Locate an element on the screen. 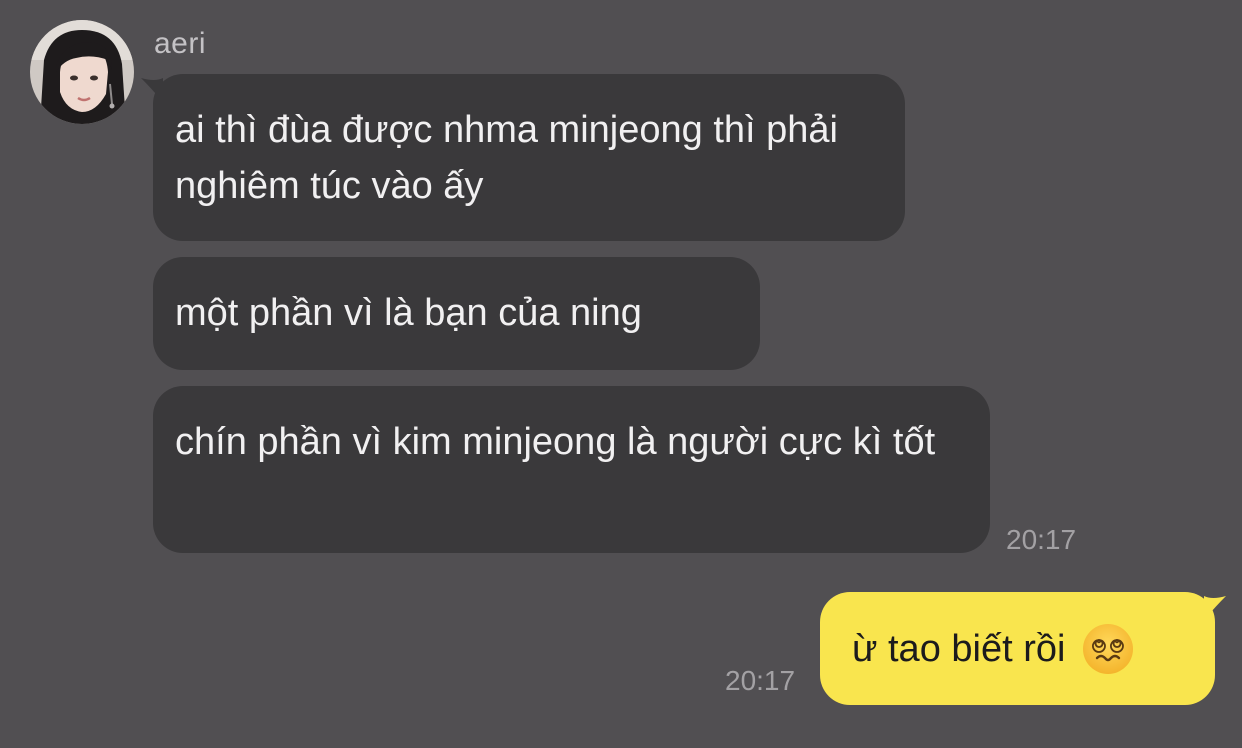 The width and height of the screenshot is (1242, 748). outgoing-message-bubble: ừ tao biết rồi is located at coordinates (1023, 648).